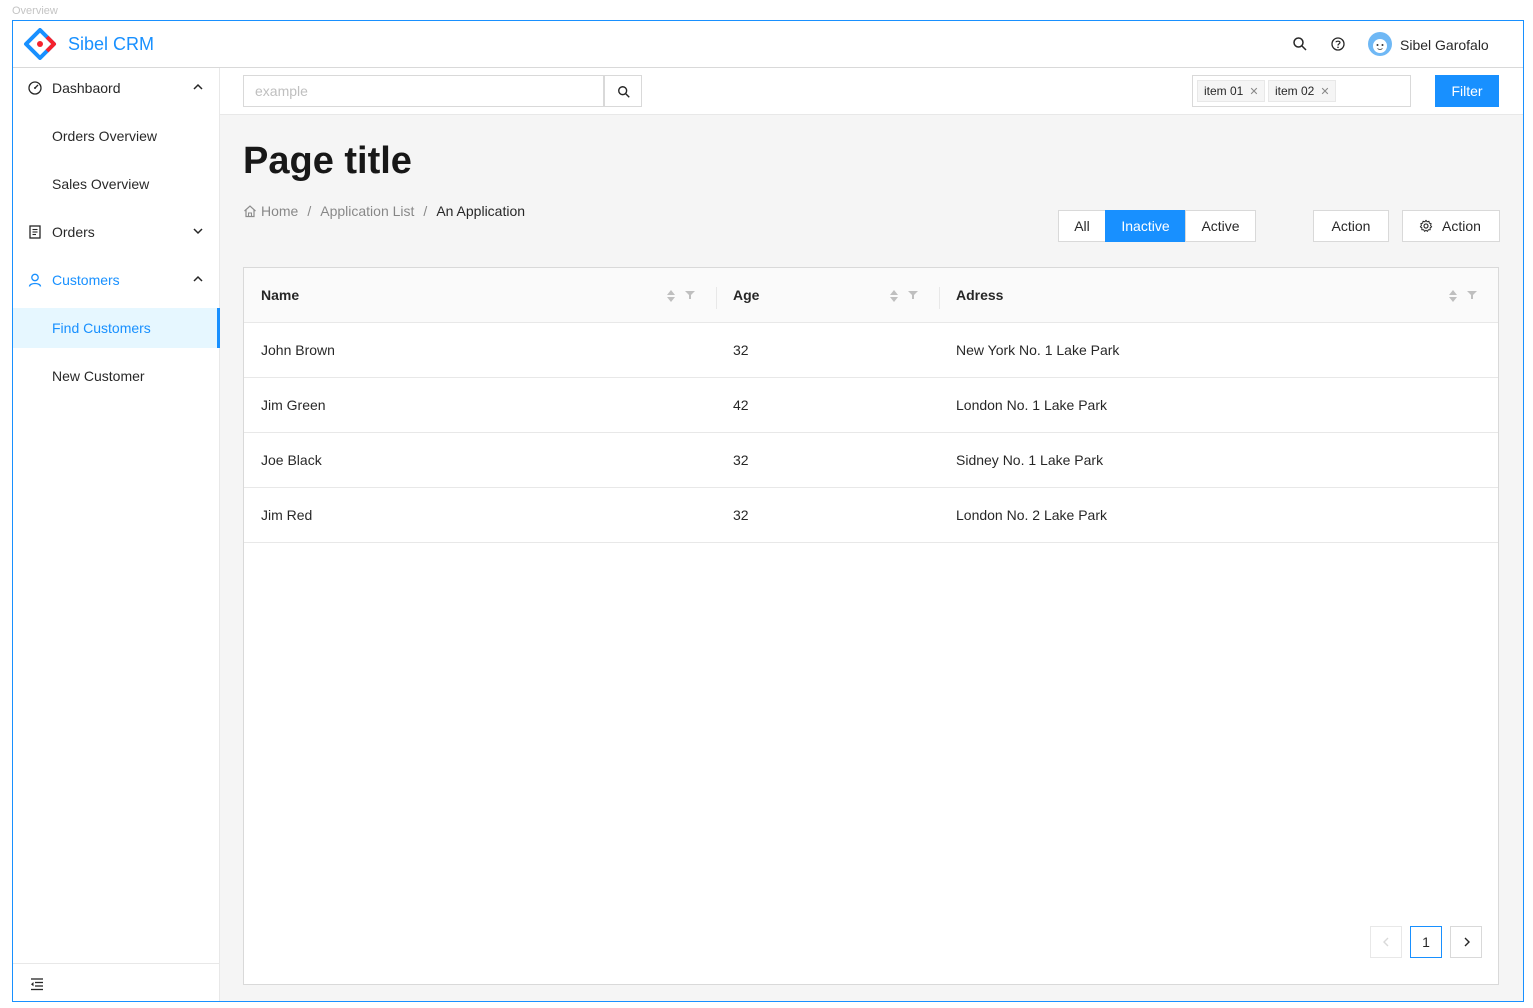 Image resolution: width=1533 pixels, height=1008 pixels. What do you see at coordinates (291, 460) in the screenshot?
I see `cell-name: Joe Black` at bounding box center [291, 460].